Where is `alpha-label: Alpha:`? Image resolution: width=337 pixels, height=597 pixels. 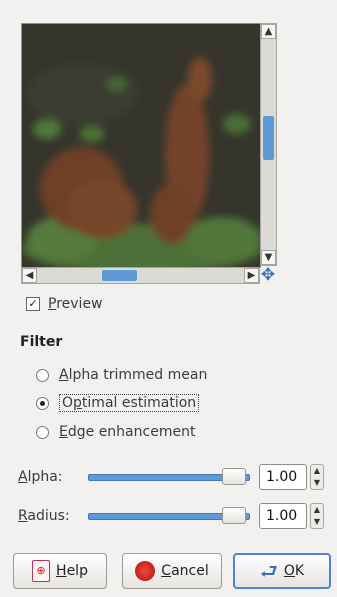 alpha-label: Alpha: is located at coordinates (40, 477).